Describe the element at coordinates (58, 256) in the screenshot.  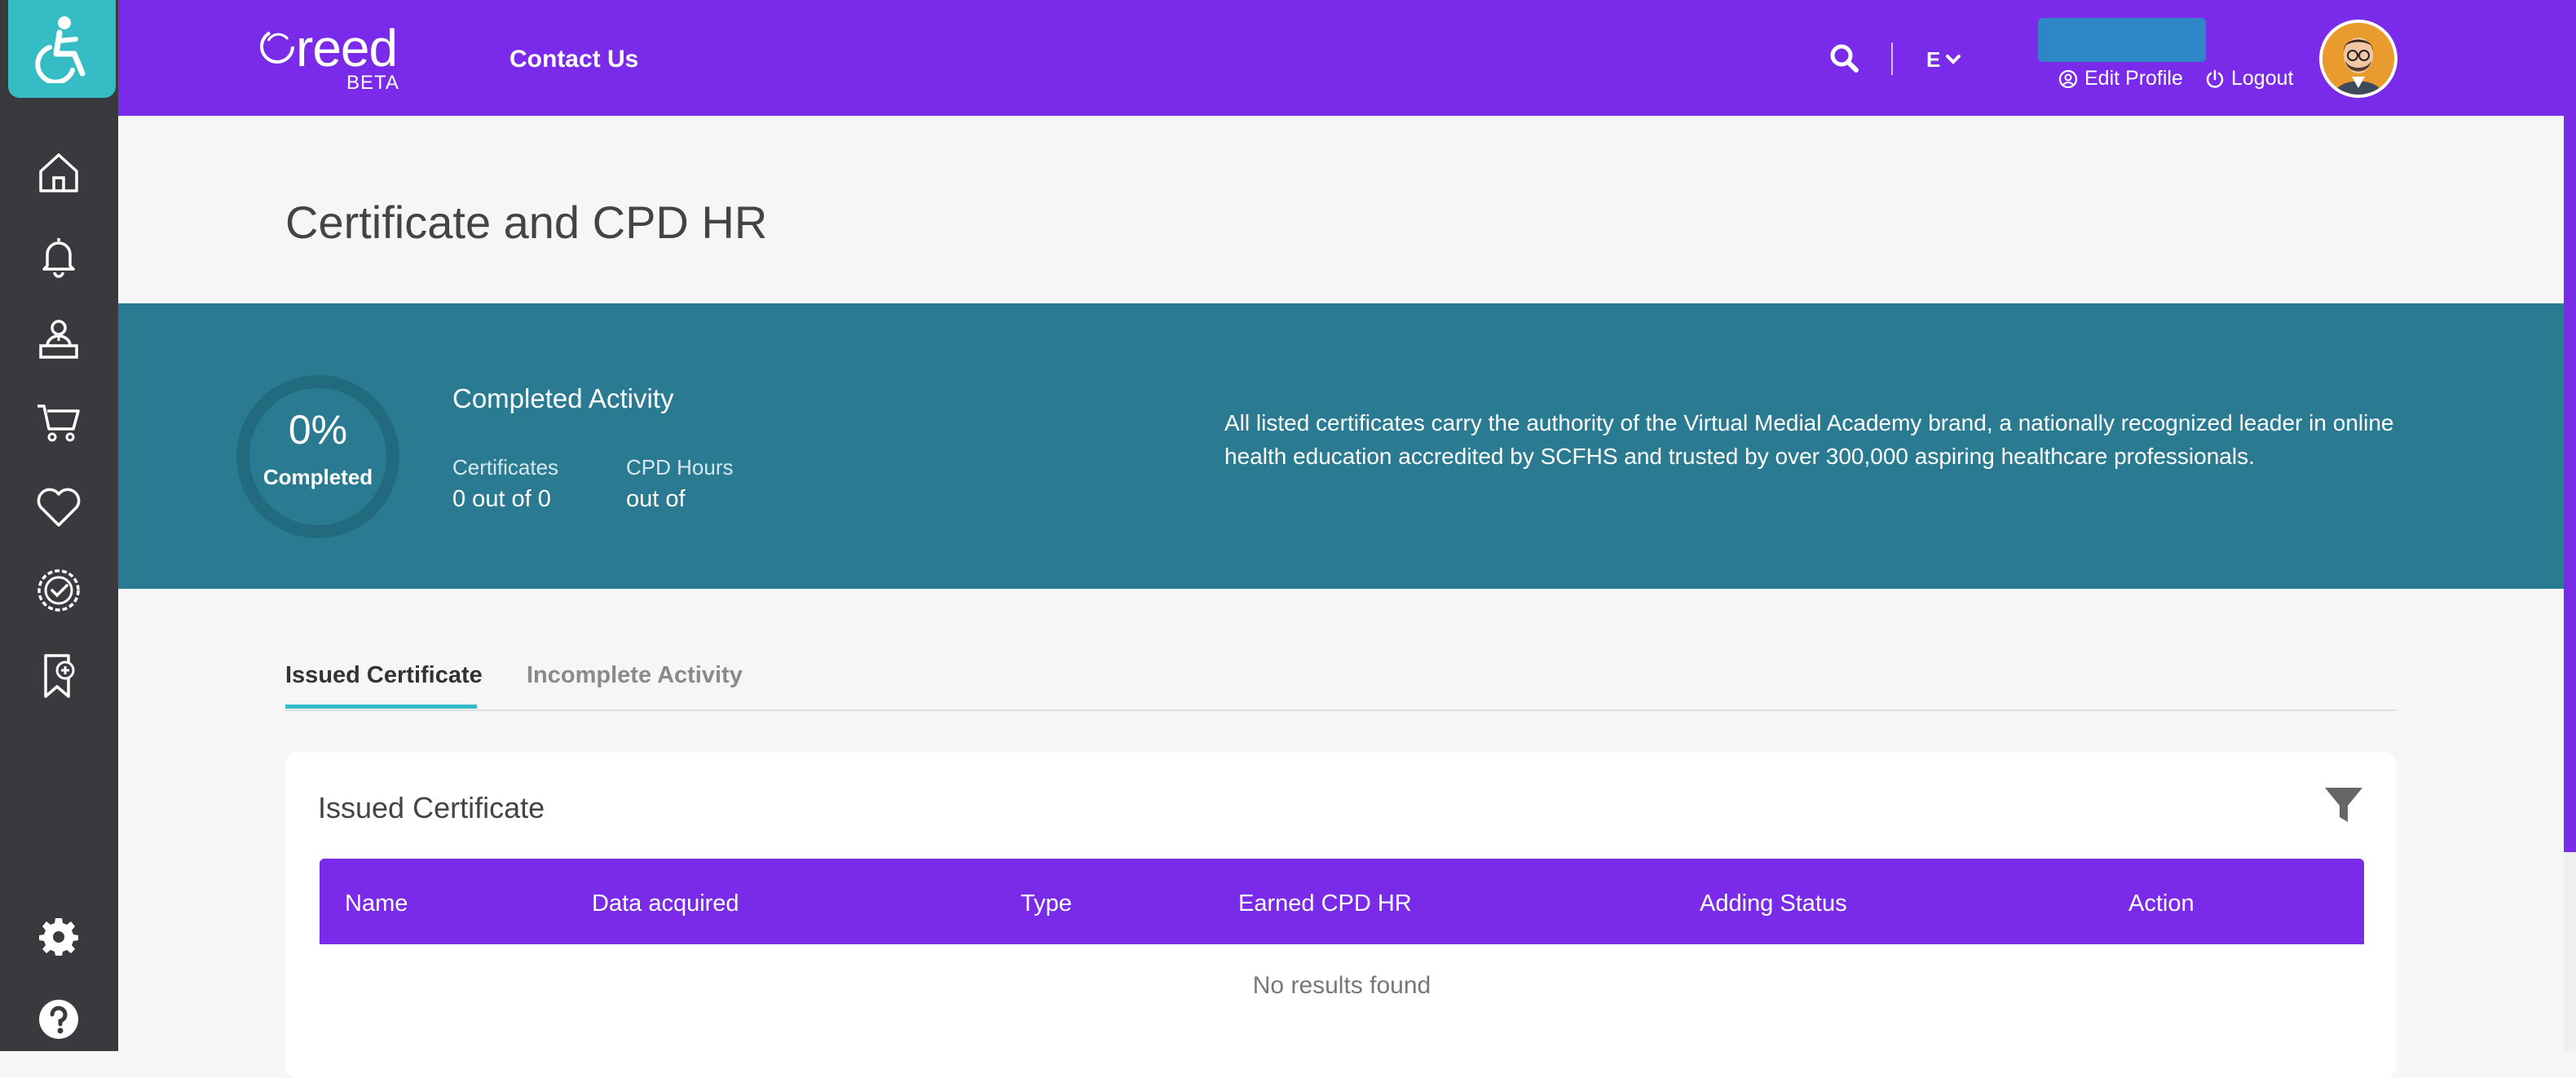
I see `bell-icon` at that location.